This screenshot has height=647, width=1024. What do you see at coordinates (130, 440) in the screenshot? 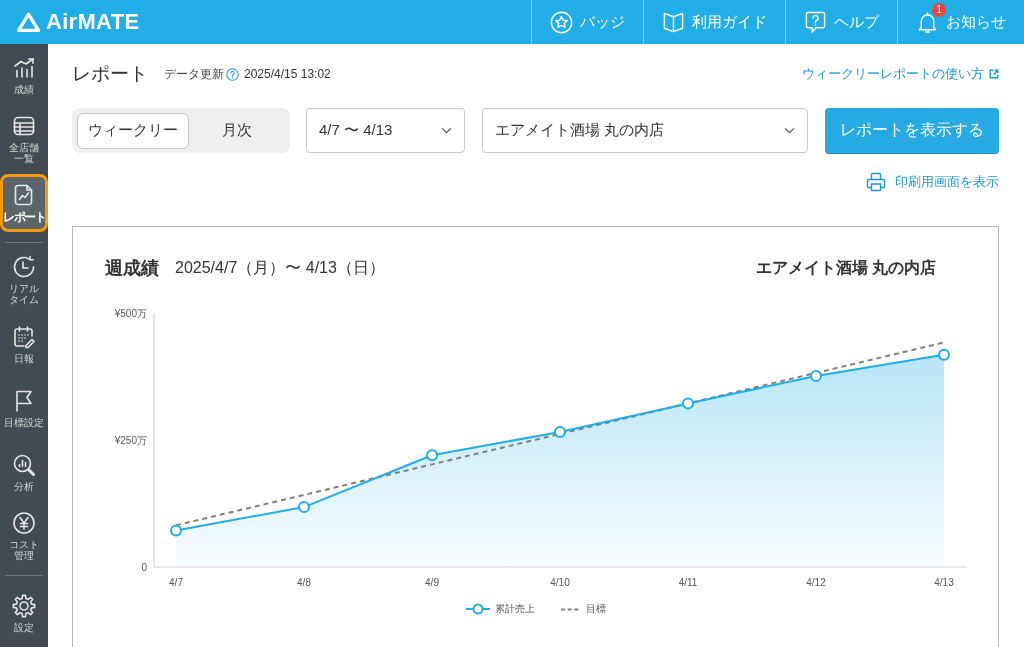
I see `axis-label: ¥250万` at bounding box center [130, 440].